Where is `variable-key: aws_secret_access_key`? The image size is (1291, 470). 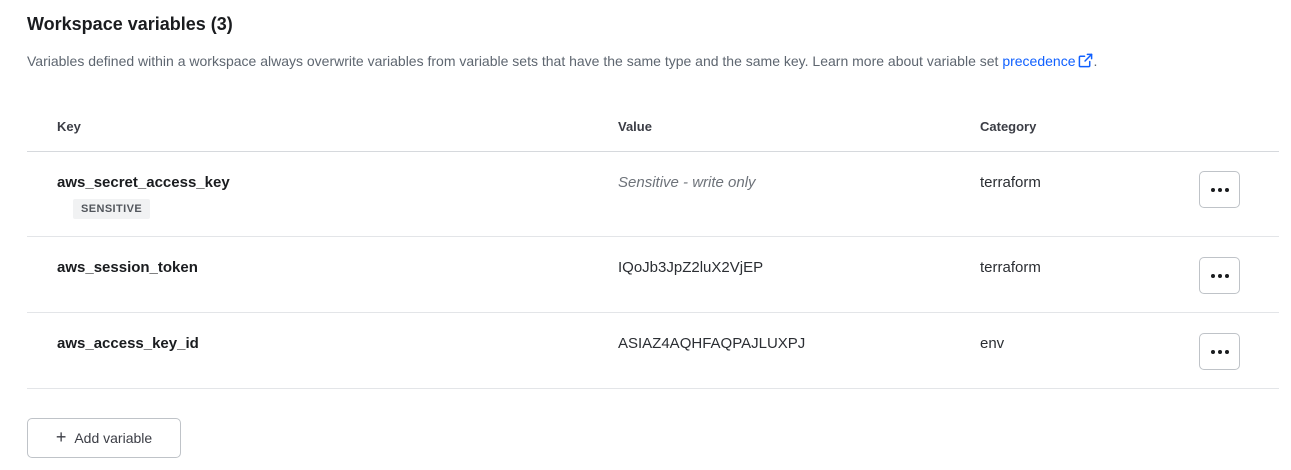
variable-key: aws_secret_access_key is located at coordinates (143, 182).